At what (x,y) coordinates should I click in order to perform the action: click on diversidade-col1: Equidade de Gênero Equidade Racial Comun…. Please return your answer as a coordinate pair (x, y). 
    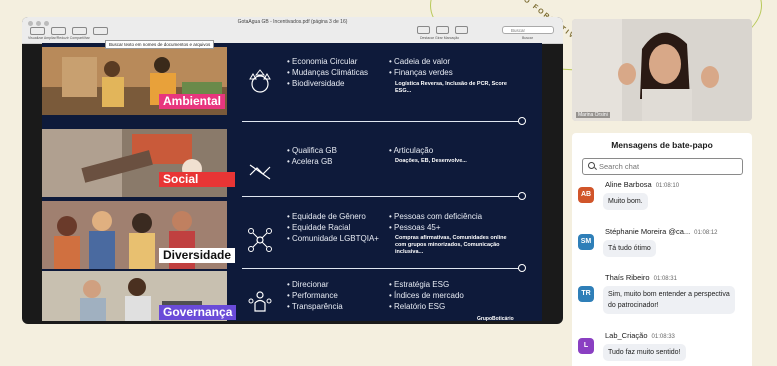
    Looking at the image, I should click on (333, 227).